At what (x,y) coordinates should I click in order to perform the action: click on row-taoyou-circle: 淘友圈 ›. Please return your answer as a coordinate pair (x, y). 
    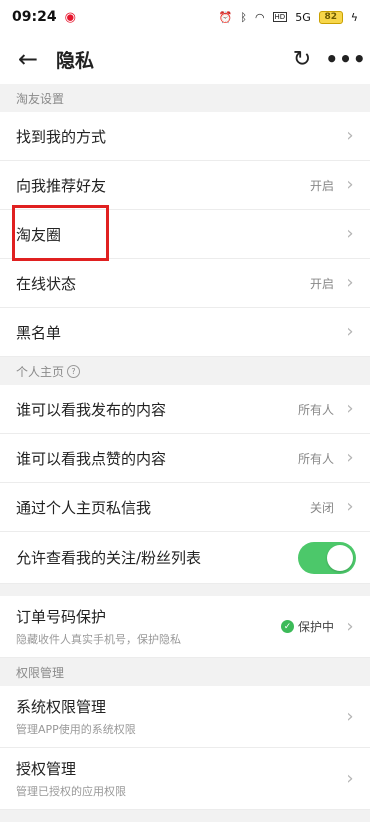
    Looking at the image, I should click on (185, 234).